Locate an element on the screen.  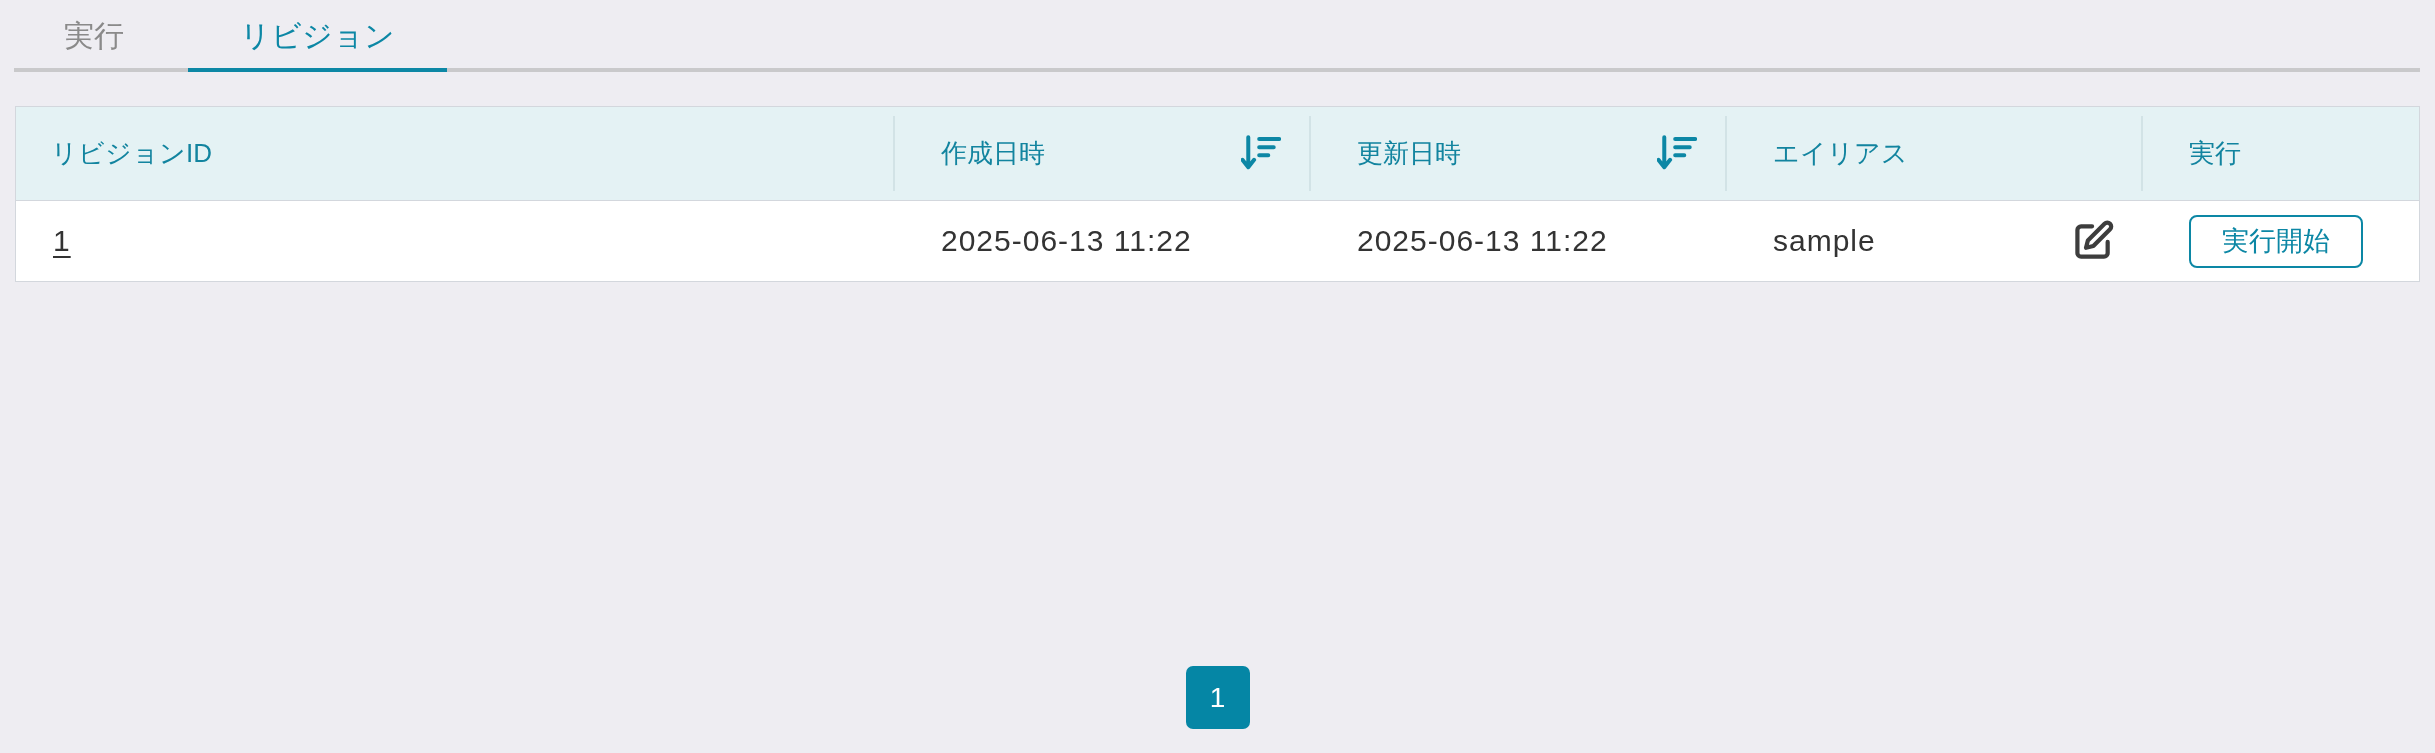
start-run-button: 実行開始 is located at coordinates (2276, 241).